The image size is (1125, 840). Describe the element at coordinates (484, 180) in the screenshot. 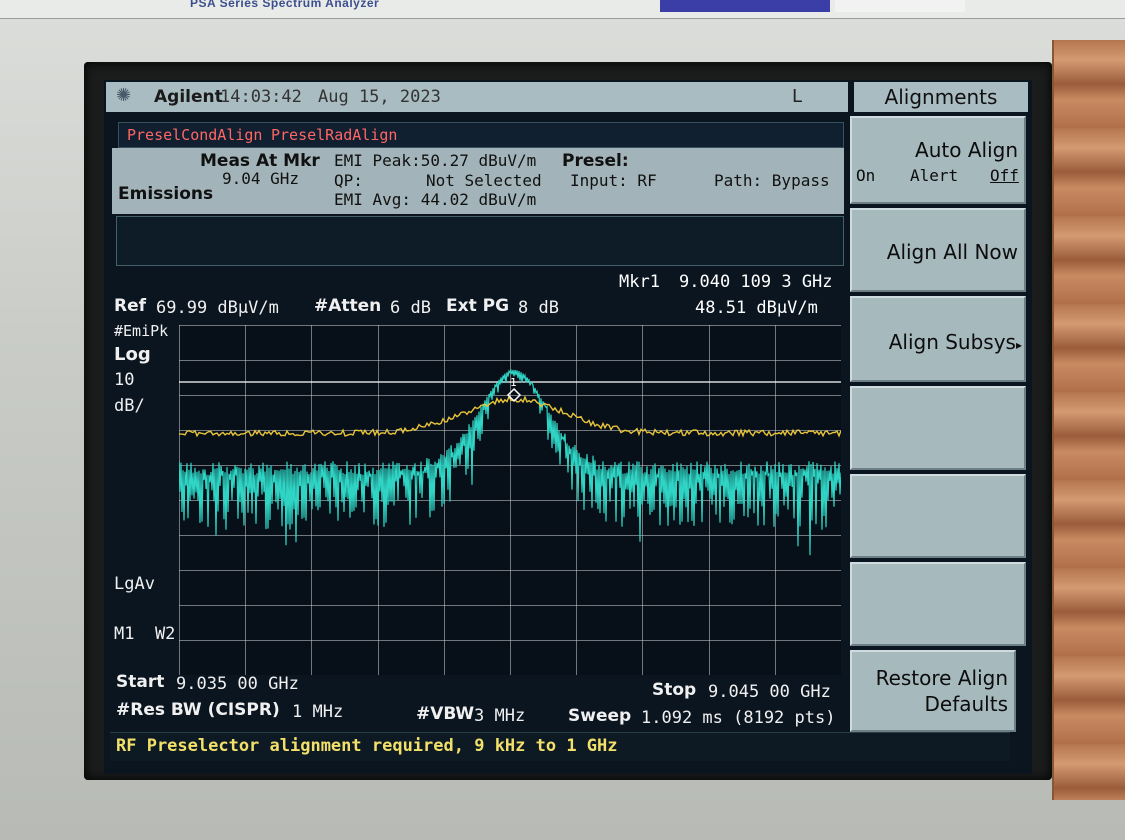

I see `qp-value: Not Selected` at that location.